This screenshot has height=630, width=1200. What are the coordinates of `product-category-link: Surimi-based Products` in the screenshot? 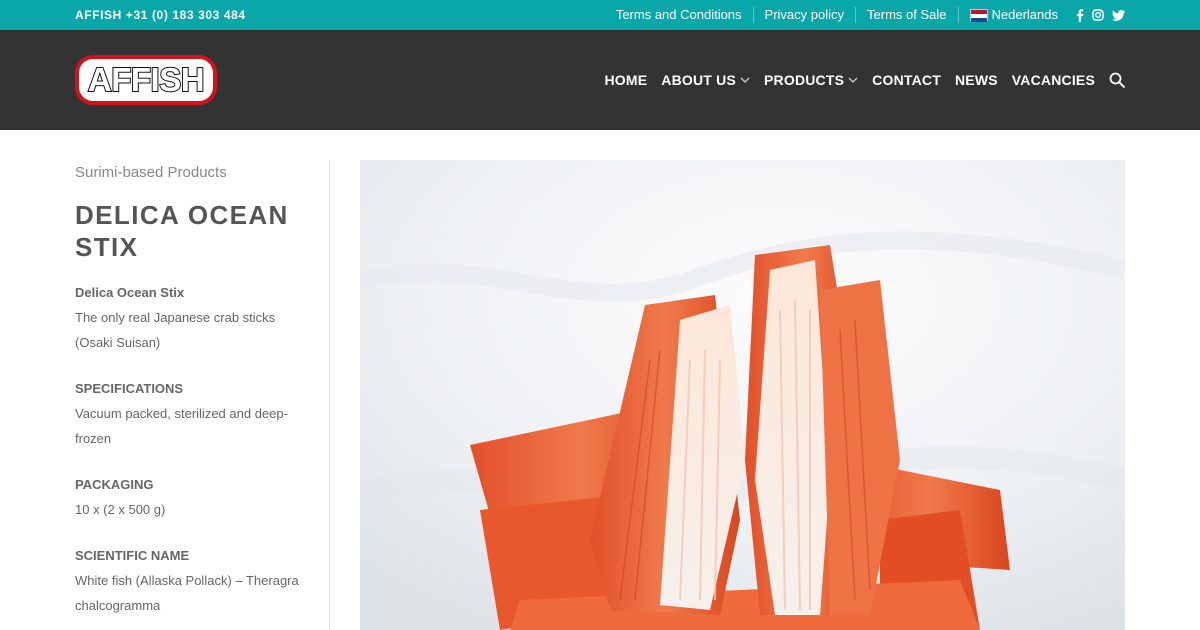 It's located at (187, 172).